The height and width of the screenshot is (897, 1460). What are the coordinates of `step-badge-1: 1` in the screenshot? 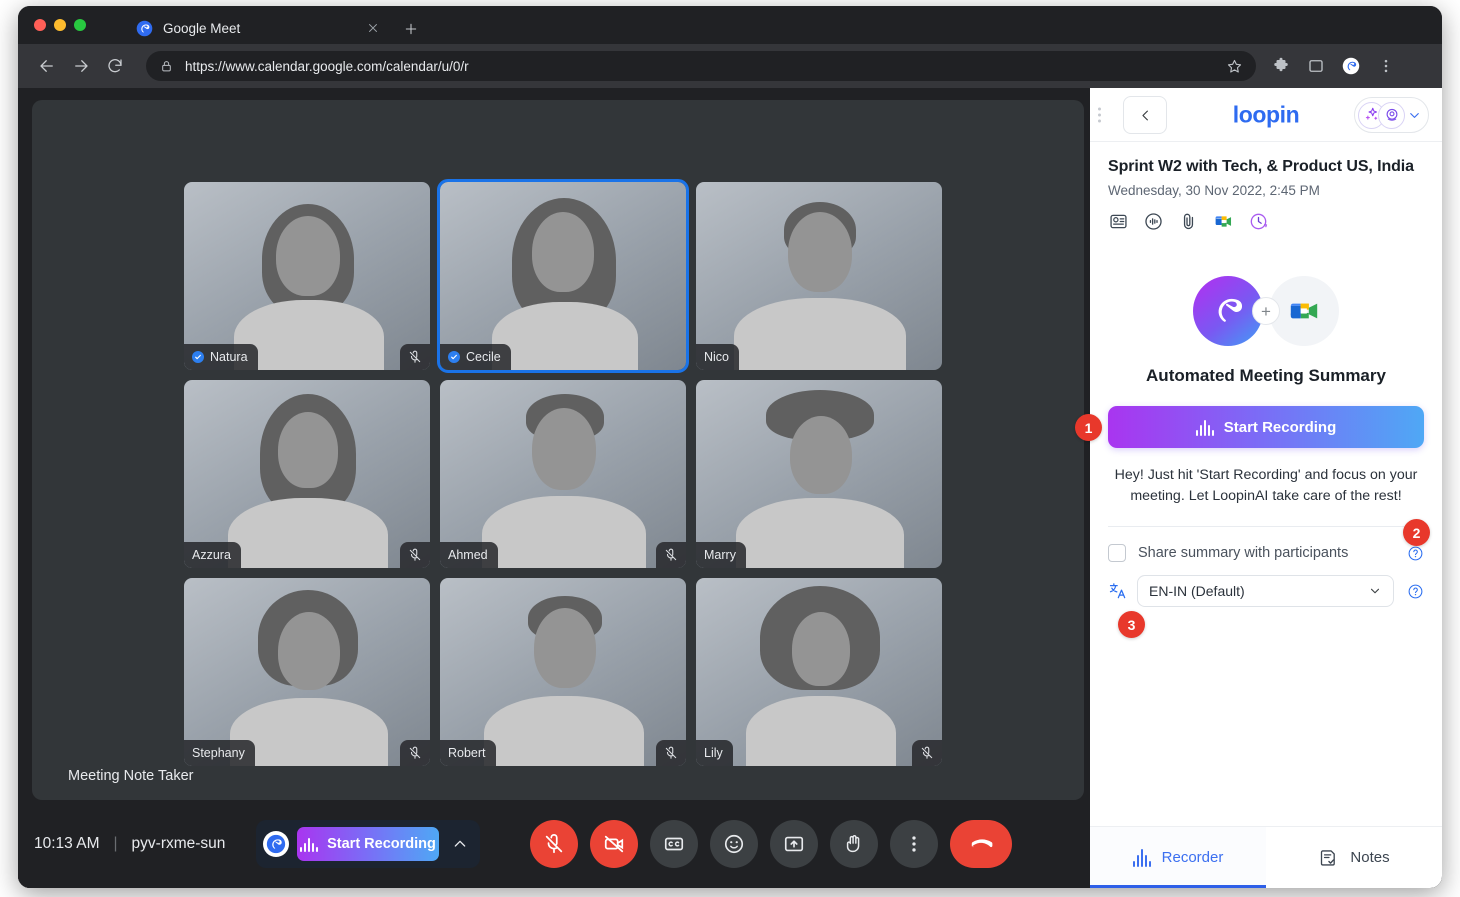 It's located at (1088, 427).